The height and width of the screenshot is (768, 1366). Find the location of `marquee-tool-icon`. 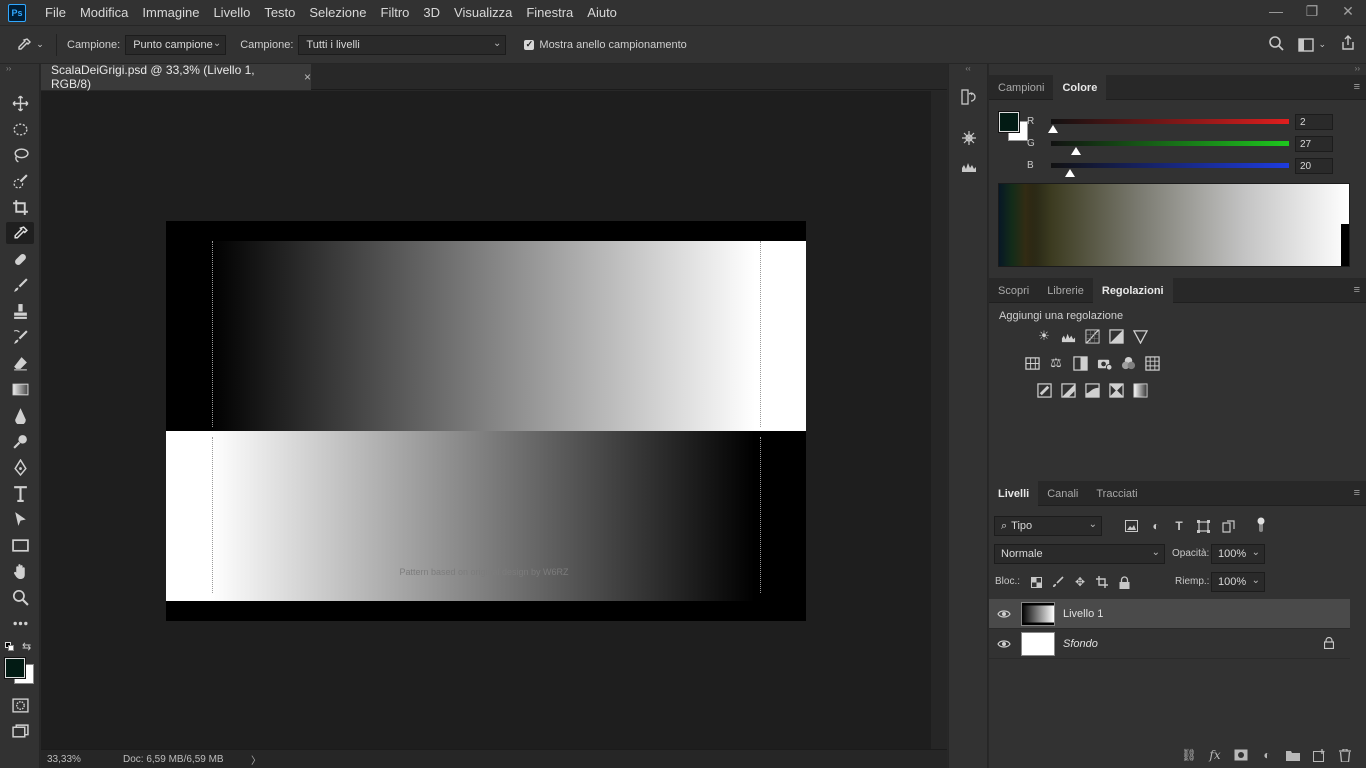

marquee-tool-icon is located at coordinates (20, 129).